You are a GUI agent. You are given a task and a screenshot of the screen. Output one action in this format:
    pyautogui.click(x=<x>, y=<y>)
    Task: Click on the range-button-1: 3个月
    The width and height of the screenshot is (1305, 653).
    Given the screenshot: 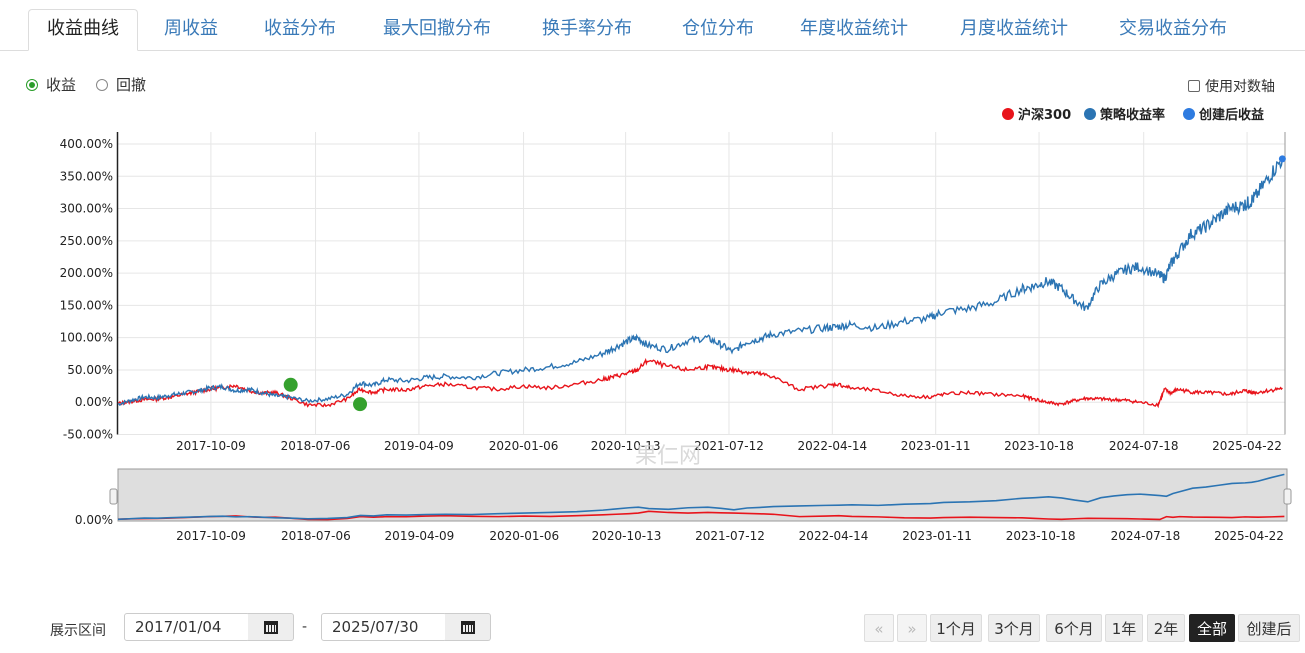 What is the action you would take?
    pyautogui.click(x=1014, y=628)
    